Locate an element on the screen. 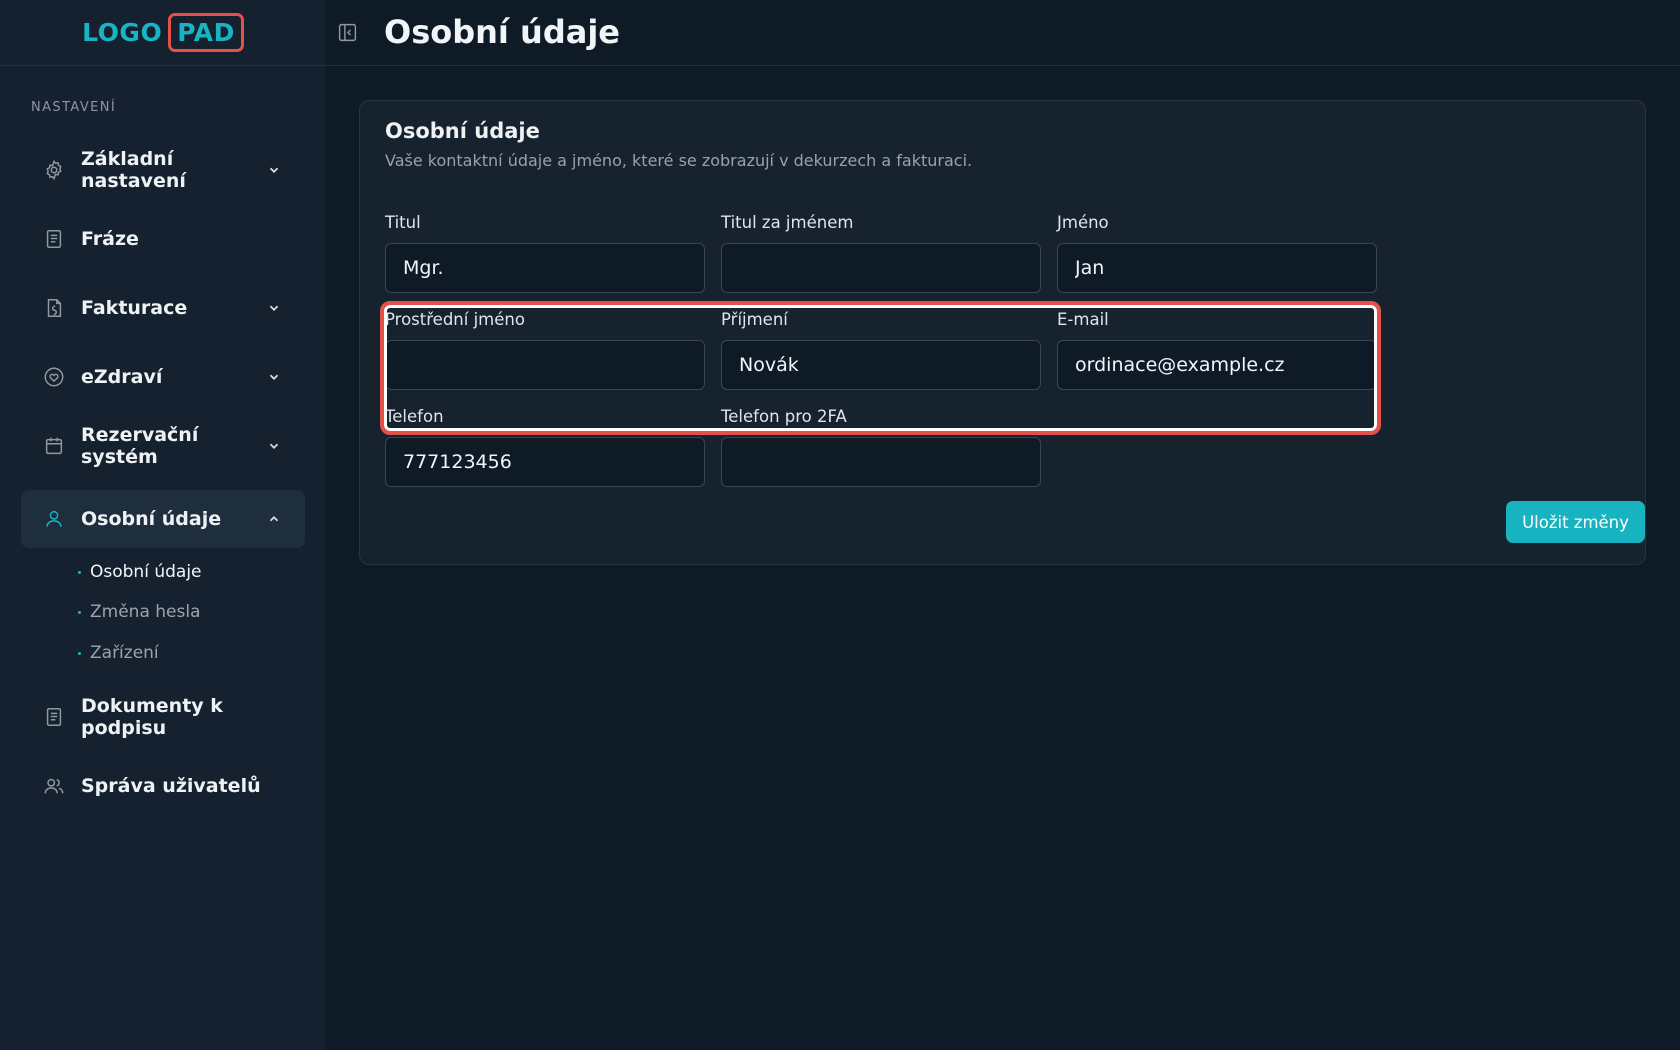  field-titul: Titul is located at coordinates (545, 252).